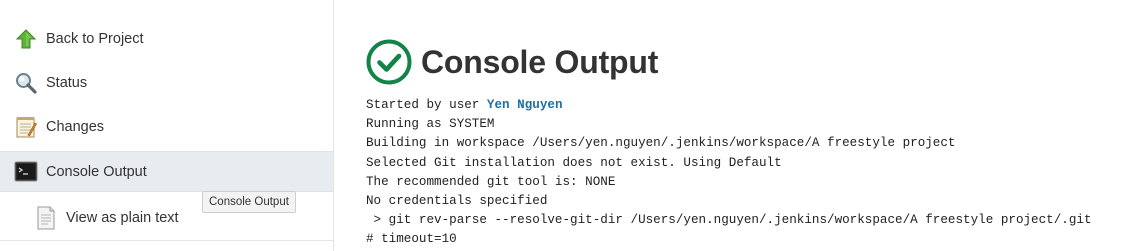 The width and height of the screenshot is (1140, 251). Describe the element at coordinates (166, 82) in the screenshot. I see `sidebar-item-status: Status` at that location.